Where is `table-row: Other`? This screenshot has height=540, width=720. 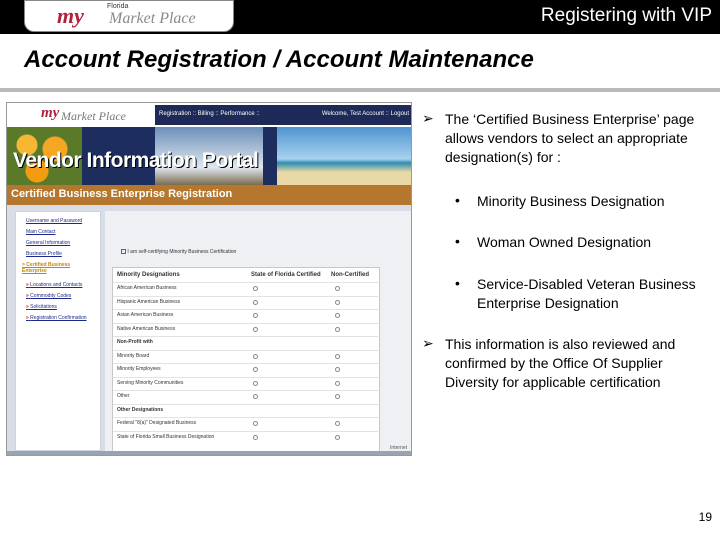
table-row: Other is located at coordinates (247, 395).